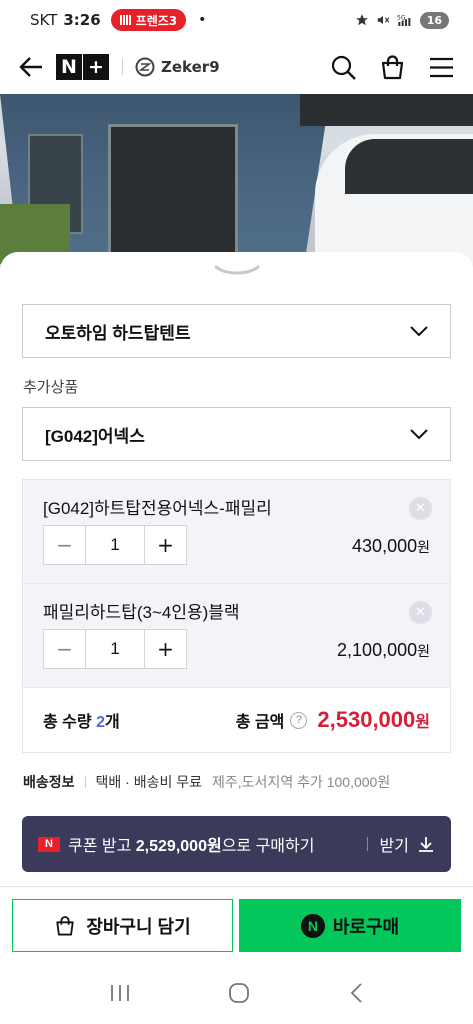 This screenshot has height=1024, width=473. What do you see at coordinates (173, 196) in the screenshot?
I see `tent-door-graphic` at bounding box center [173, 196].